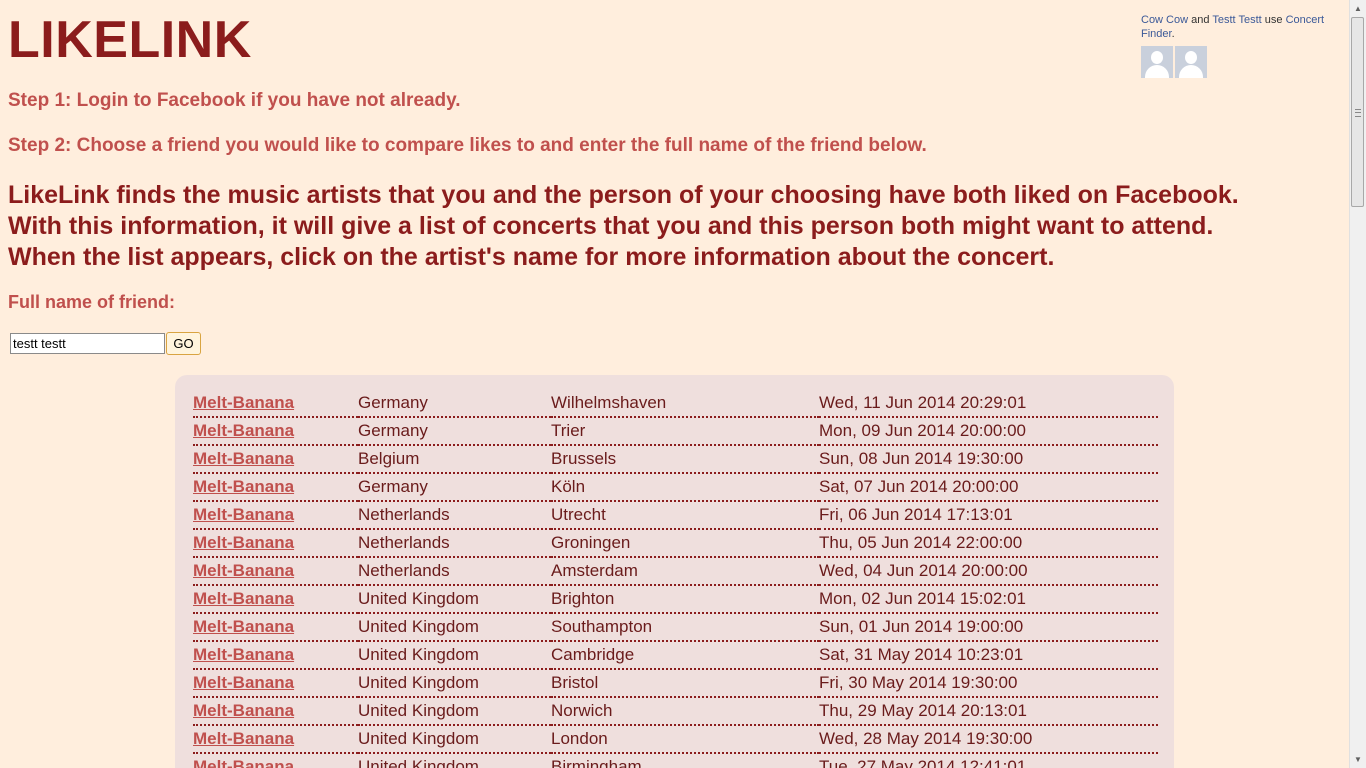  Describe the element at coordinates (1273, 20) in the screenshot. I see `facepile-use-text: use` at that location.